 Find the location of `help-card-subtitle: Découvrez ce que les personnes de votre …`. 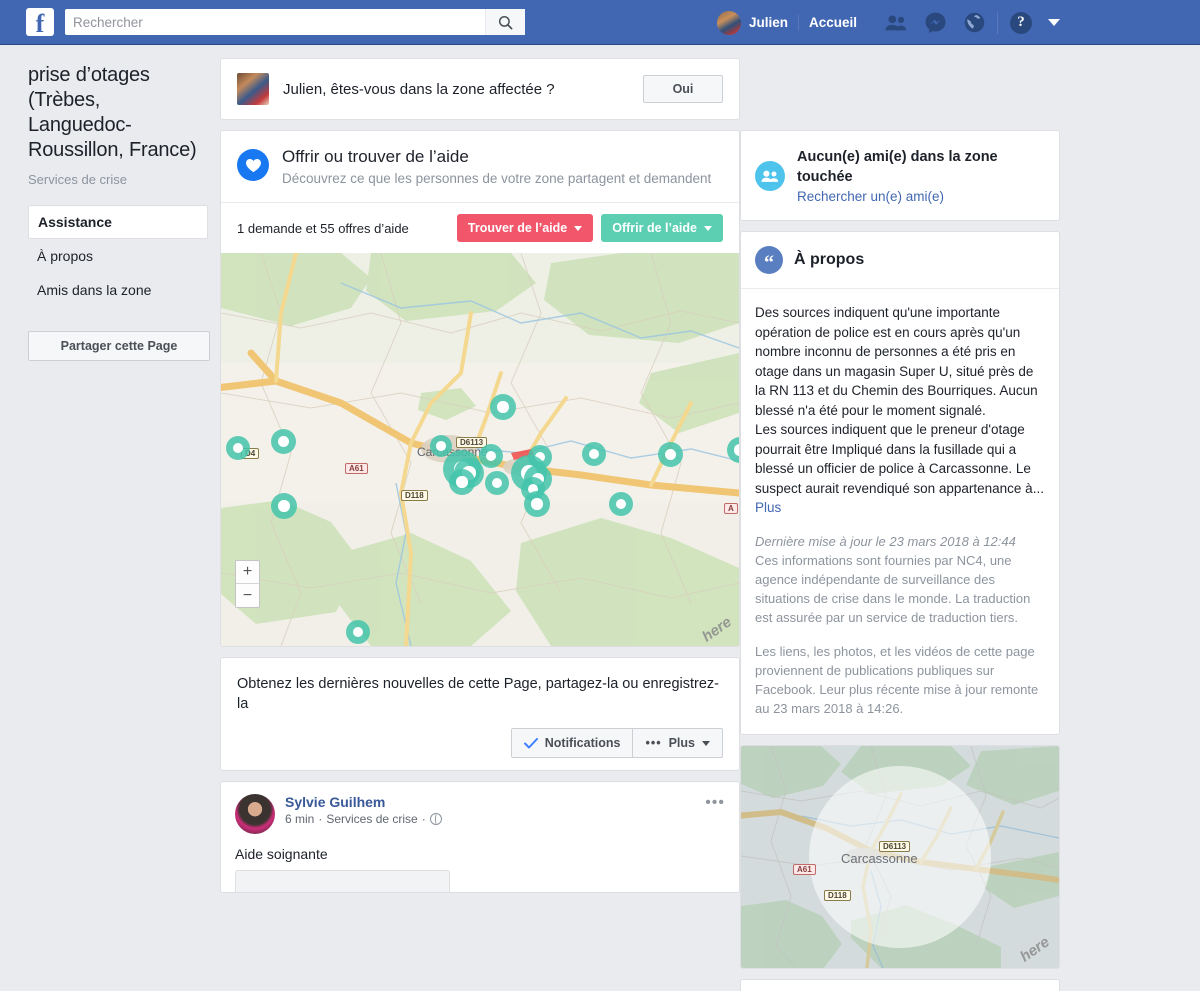

help-card-subtitle: Découvrez ce que les personnes de votre … is located at coordinates (497, 178).